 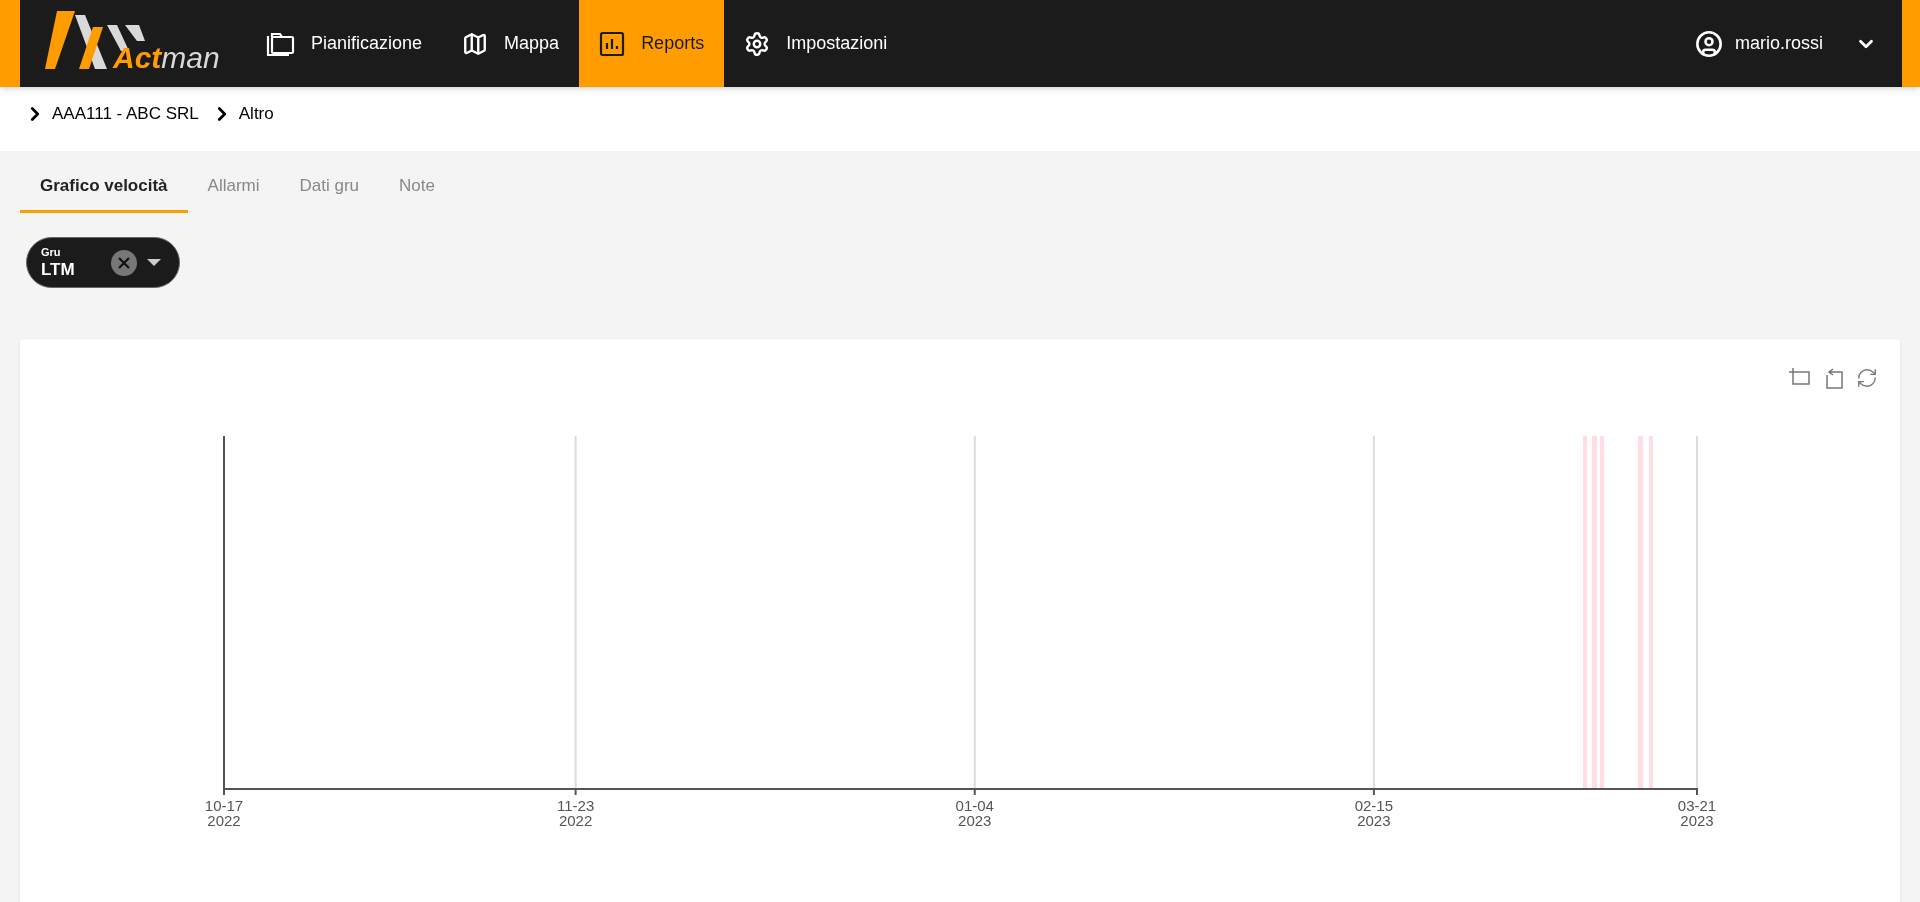 I want to click on axis-label: 03-21 2023, so click(x=1697, y=813).